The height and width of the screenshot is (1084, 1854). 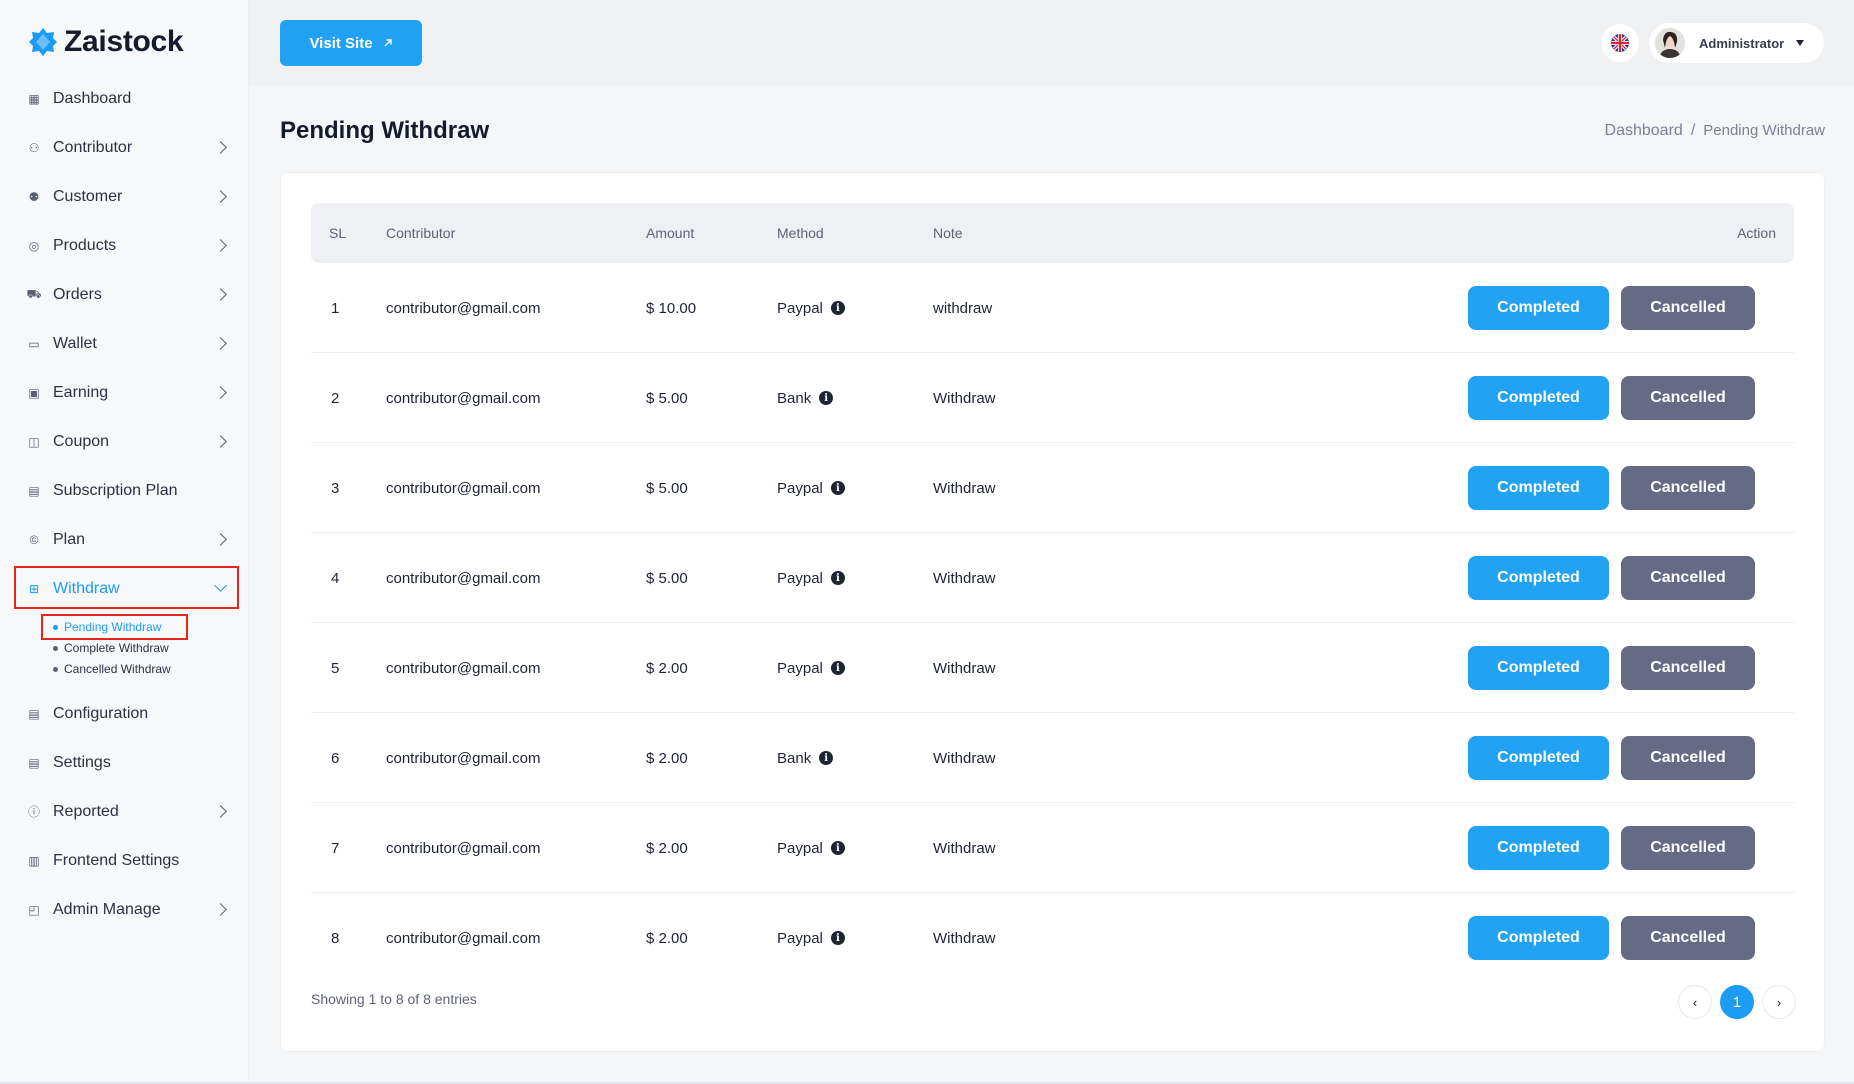 I want to click on cell-method: Bank i, so click(x=805, y=758).